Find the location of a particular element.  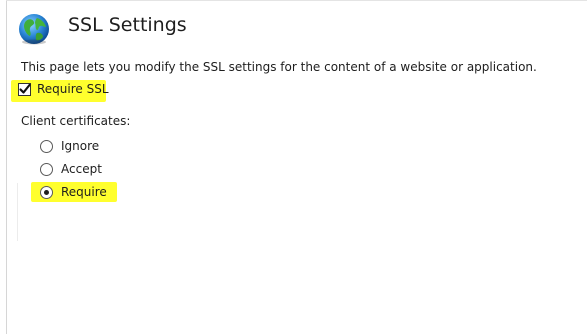

radio-require-label: Require is located at coordinates (84, 192).